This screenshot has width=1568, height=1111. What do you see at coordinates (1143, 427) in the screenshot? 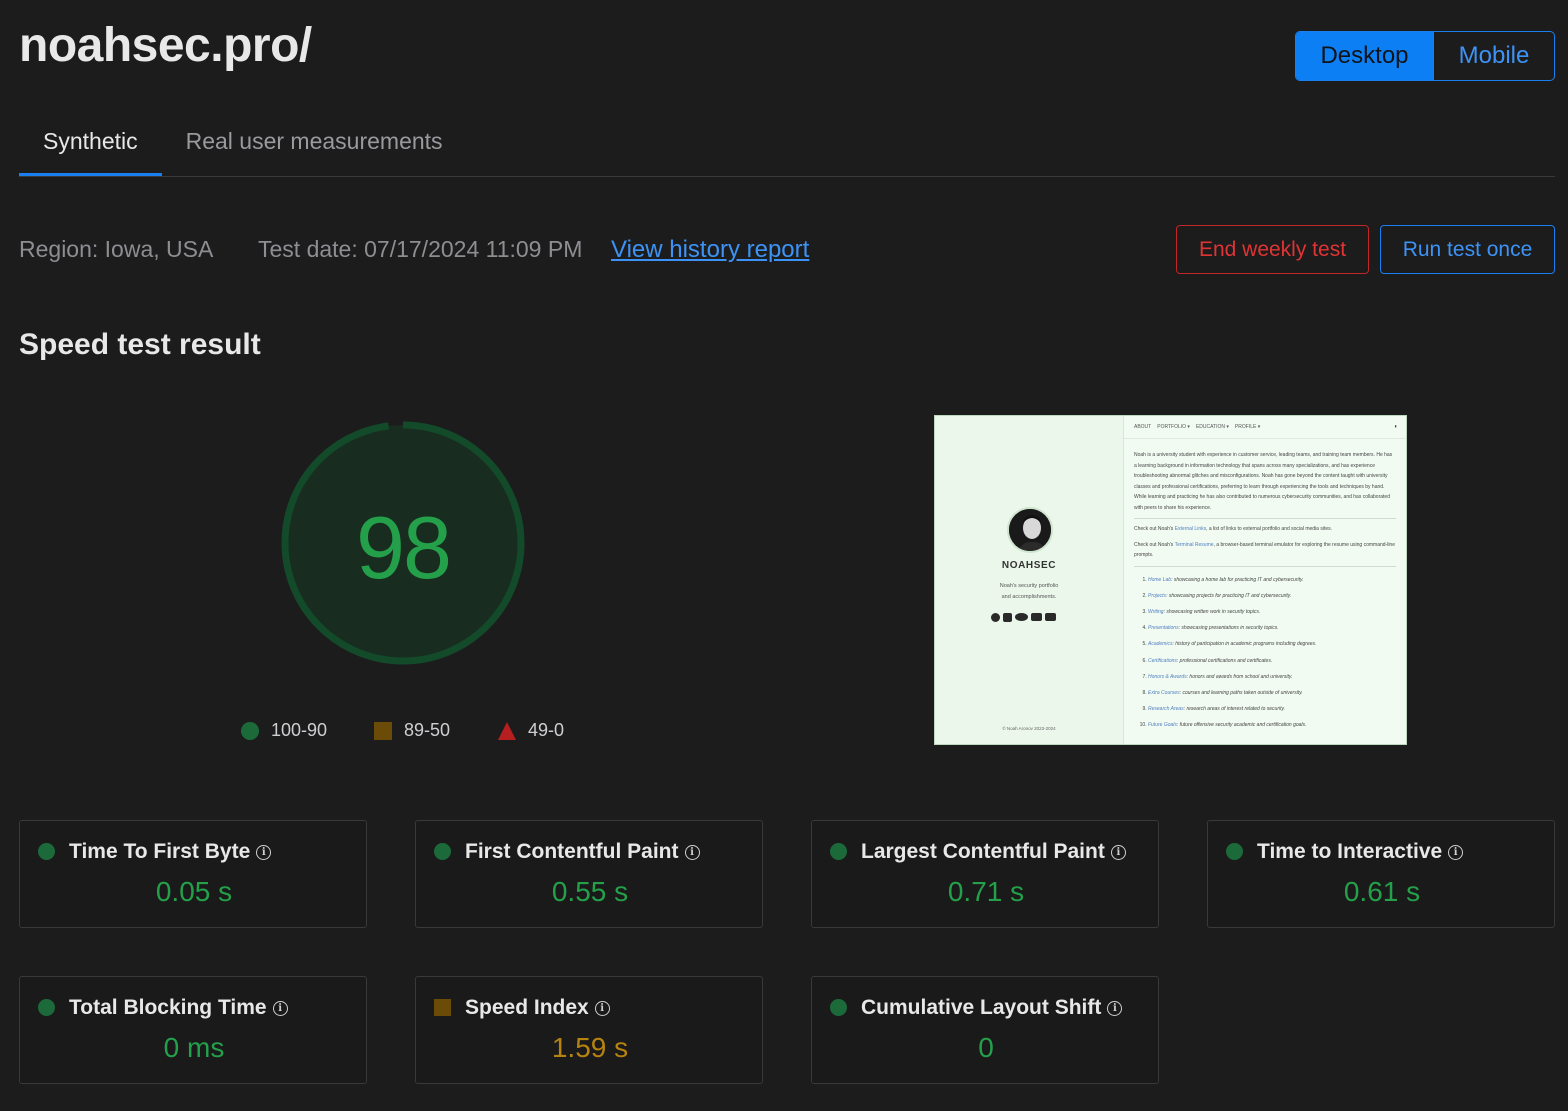
I see `preview-nav-item: ABOUT` at bounding box center [1143, 427].